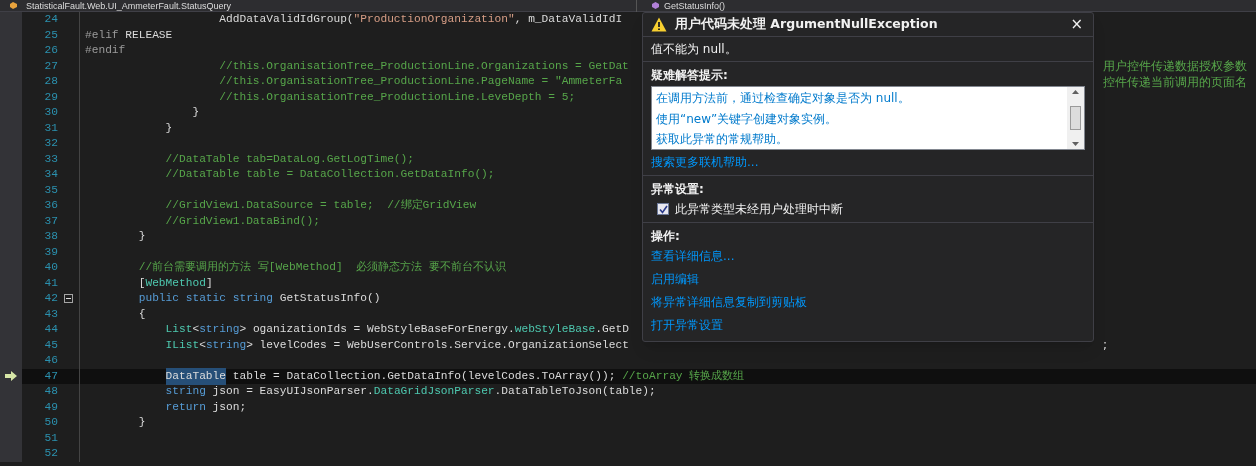 The image size is (1256, 466). Describe the element at coordinates (331, 6) in the screenshot. I see `class-dropdown: StatisticalFault.Web.UI_AmmeterFault.StatusQuery` at that location.